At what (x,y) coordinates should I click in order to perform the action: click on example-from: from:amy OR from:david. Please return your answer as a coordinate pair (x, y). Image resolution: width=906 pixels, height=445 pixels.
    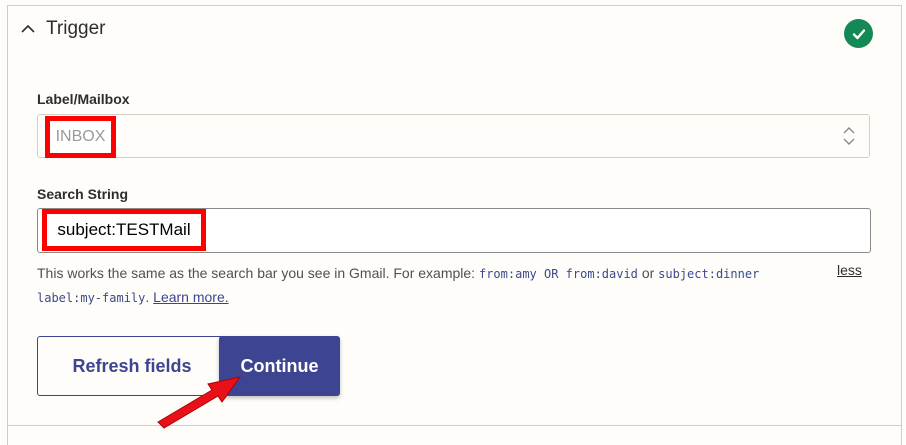
    Looking at the image, I should click on (558, 274).